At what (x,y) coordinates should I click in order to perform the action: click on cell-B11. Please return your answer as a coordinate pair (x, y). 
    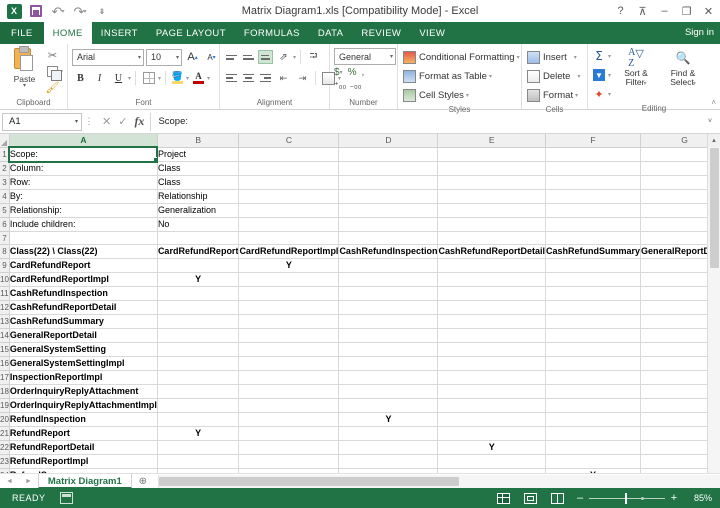
    Looking at the image, I should click on (198, 293).